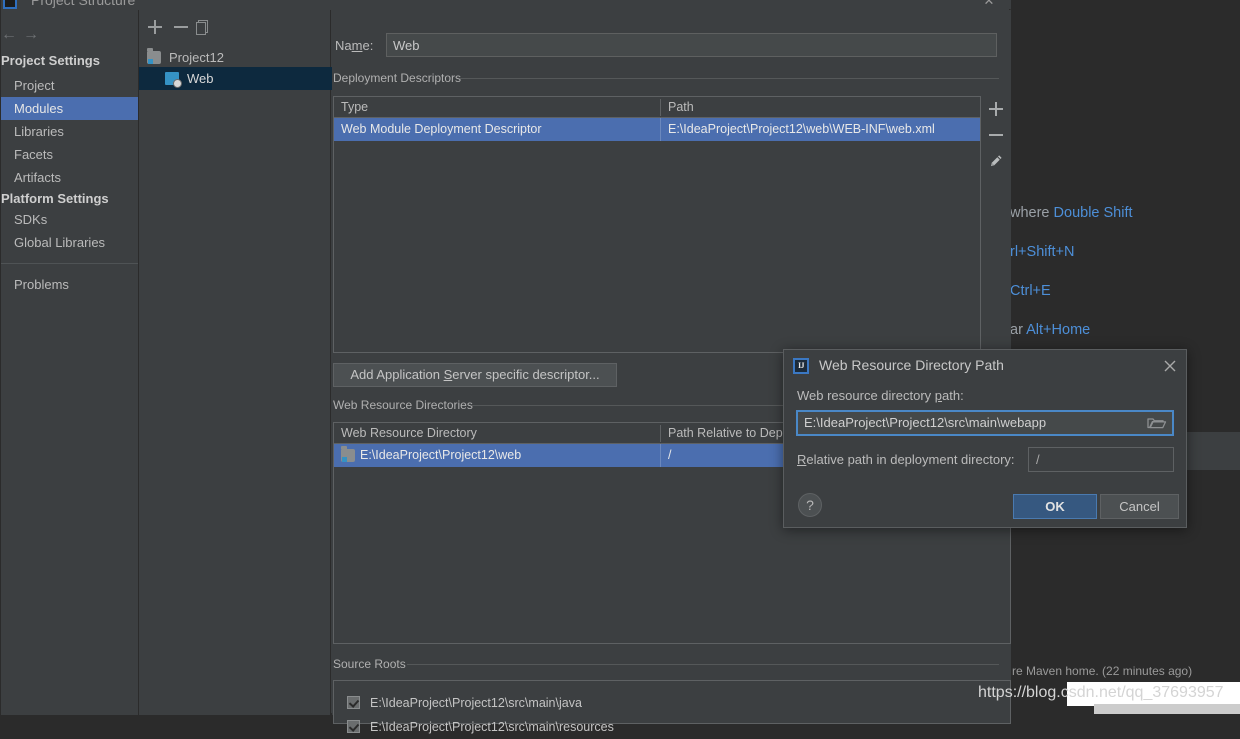 The height and width of the screenshot is (739, 1240). Describe the element at coordinates (406, 405) in the screenshot. I see `section-title: Web Resource Directories` at that location.